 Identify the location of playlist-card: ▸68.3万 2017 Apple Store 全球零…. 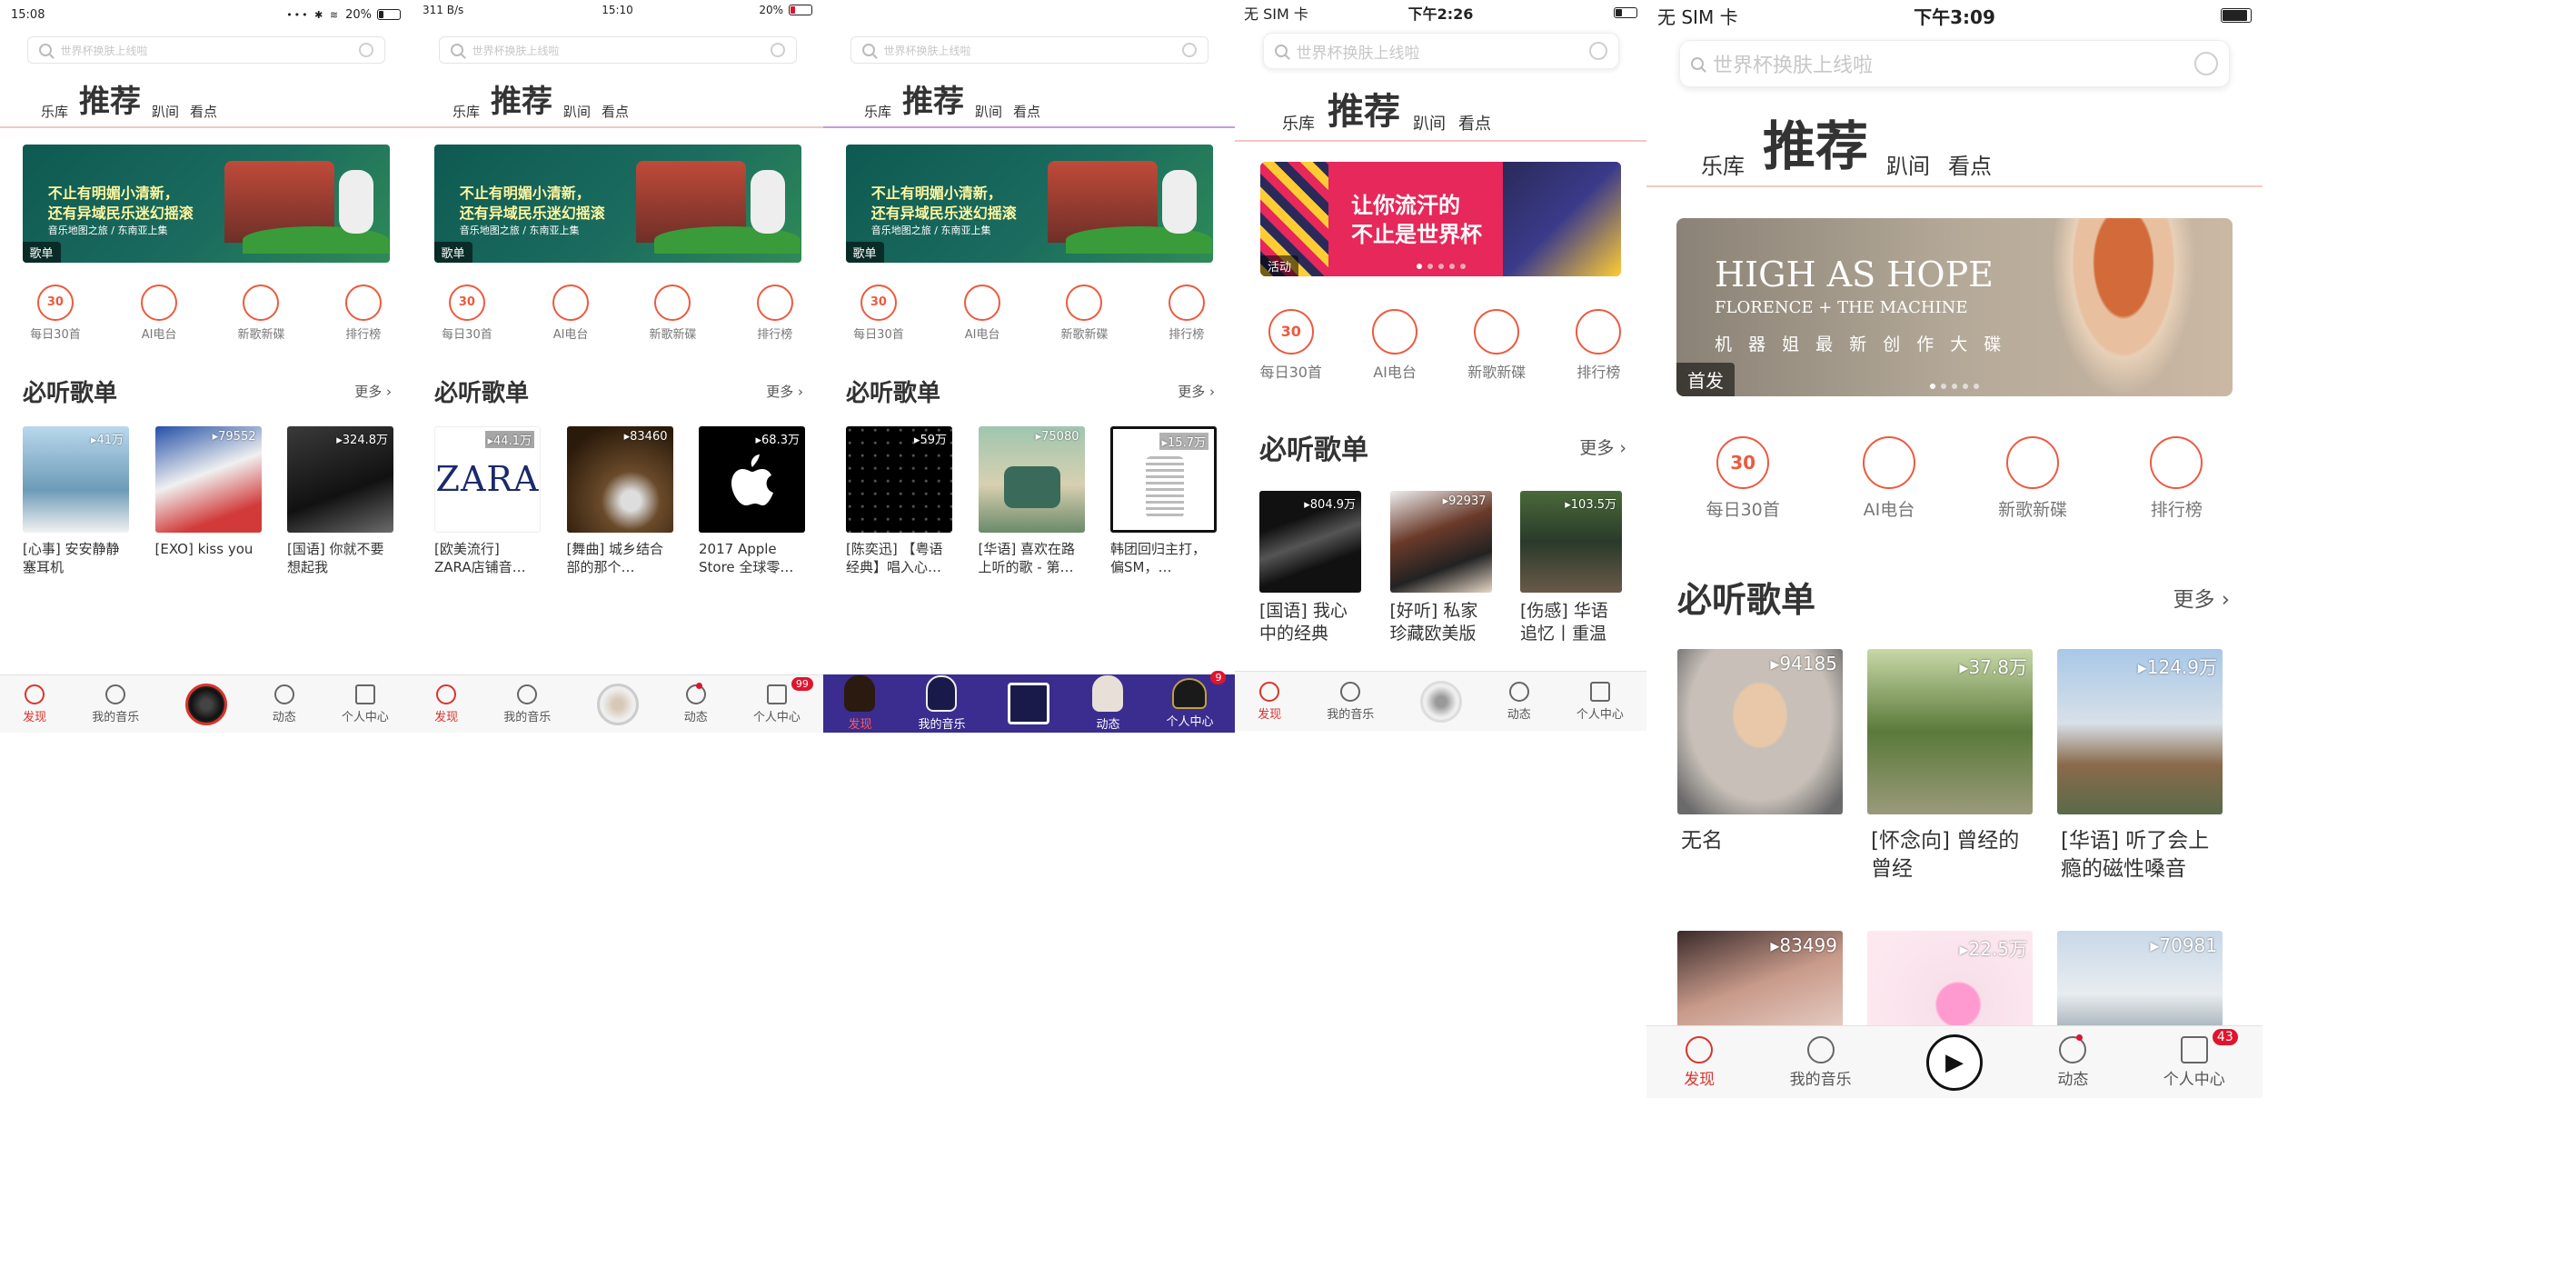
(752, 503).